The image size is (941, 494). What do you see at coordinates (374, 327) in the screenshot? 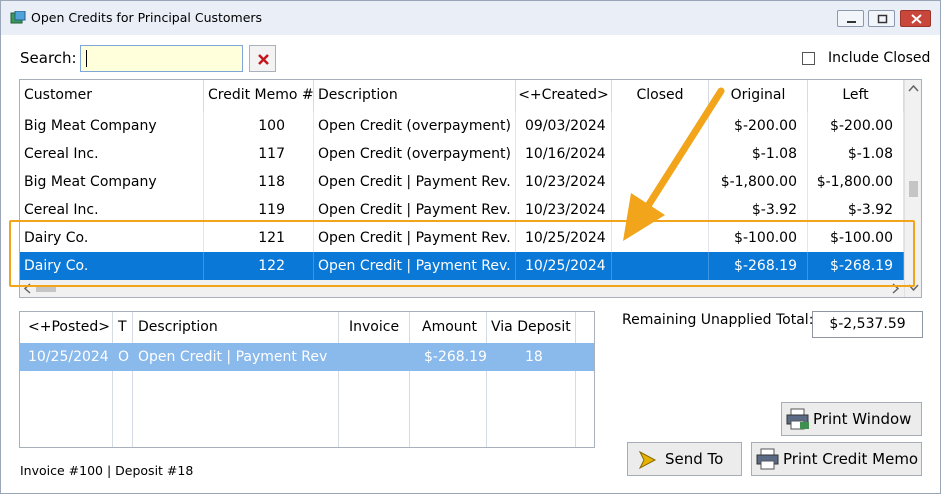
I see `detail-col-invoice: Invoice` at bounding box center [374, 327].